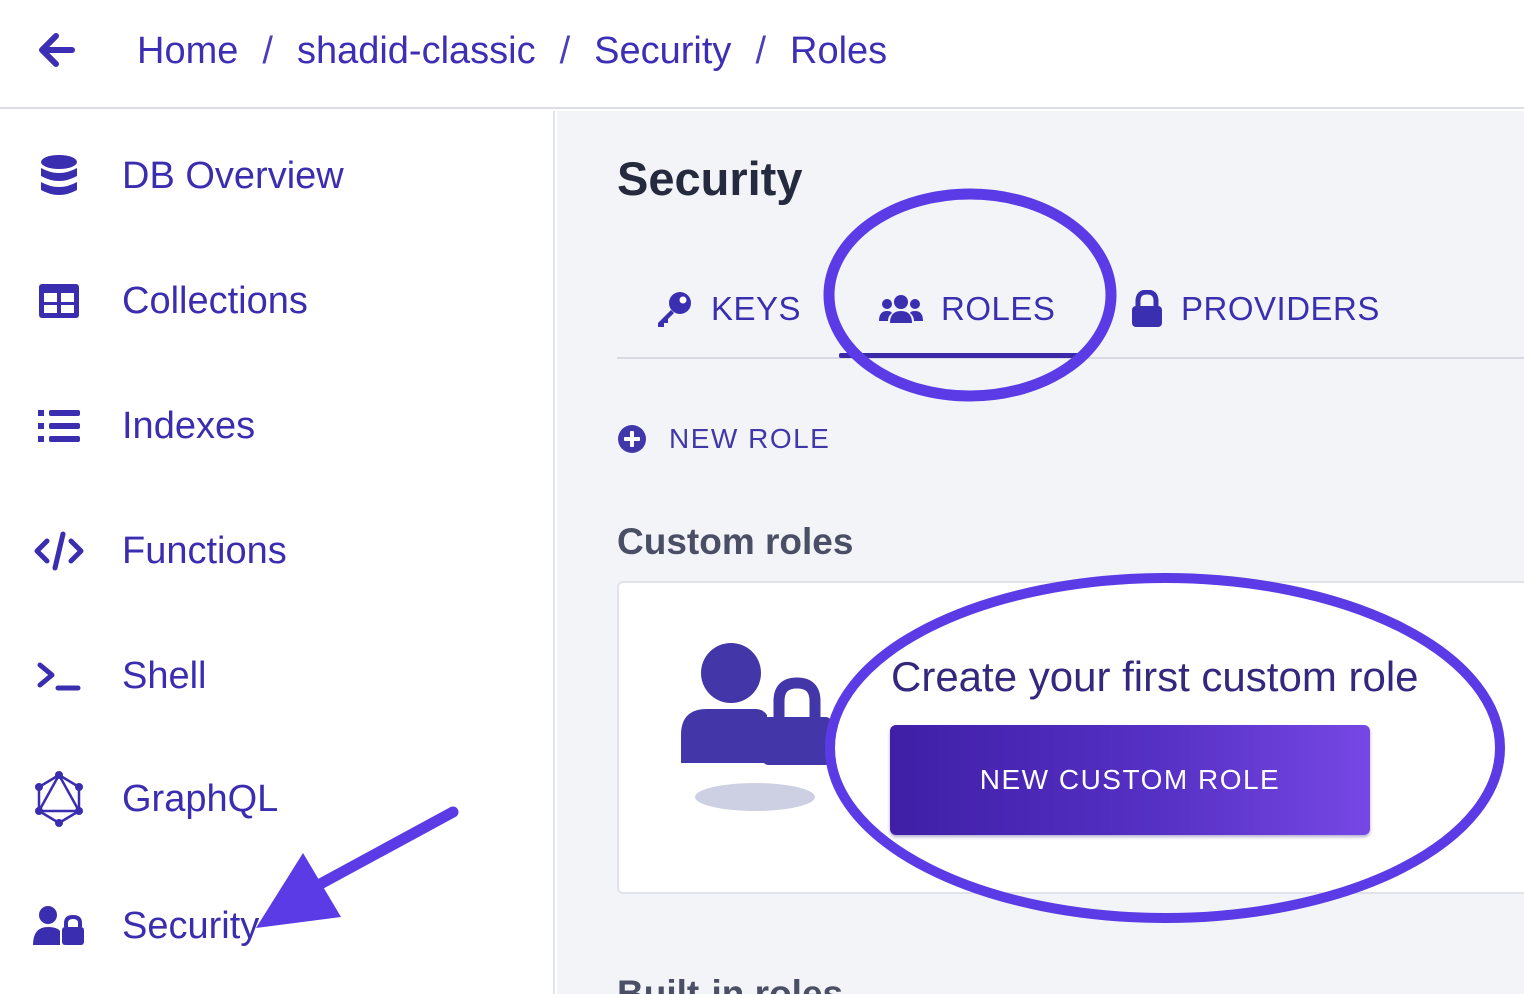 Image resolution: width=1524 pixels, height=994 pixels. Describe the element at coordinates (215, 300) in the screenshot. I see `sidebar-item-label: Collections` at that location.